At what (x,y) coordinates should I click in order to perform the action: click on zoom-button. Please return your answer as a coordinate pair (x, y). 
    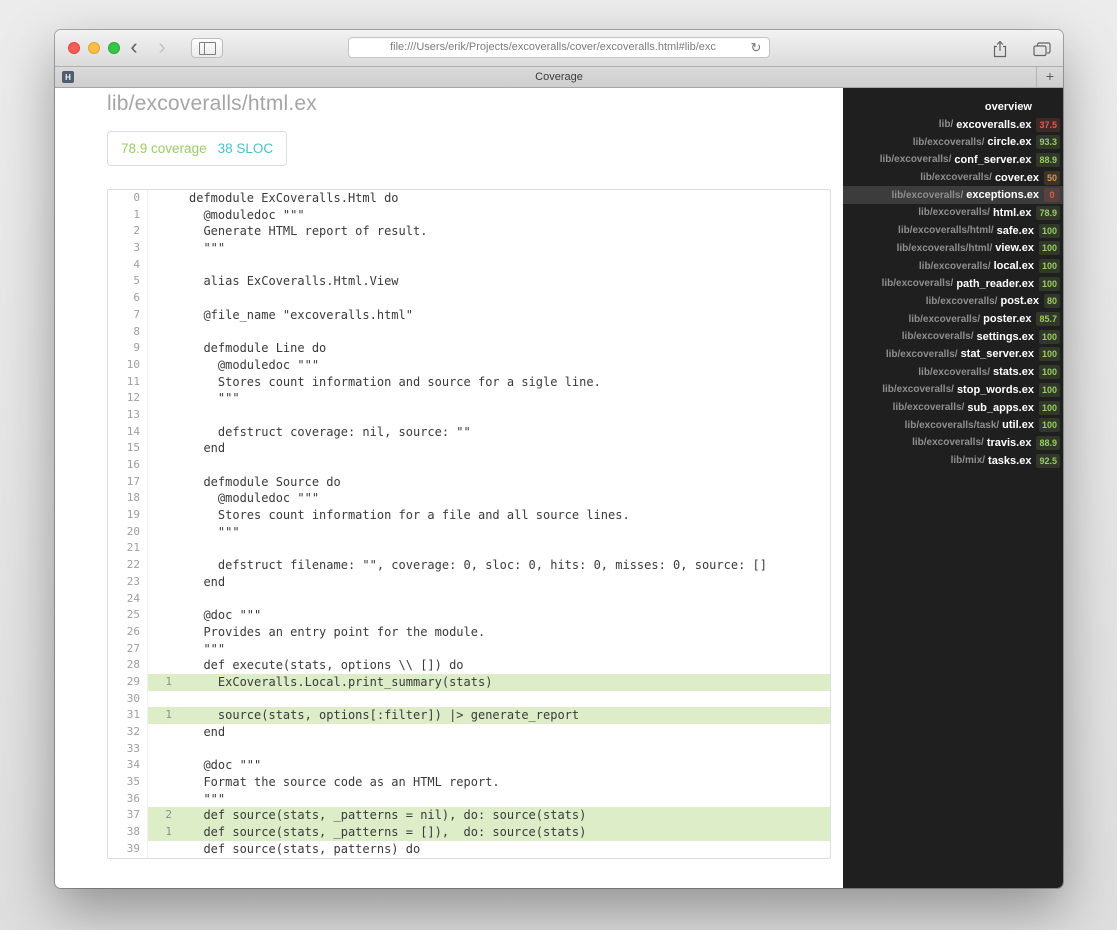
    Looking at the image, I should click on (114, 48).